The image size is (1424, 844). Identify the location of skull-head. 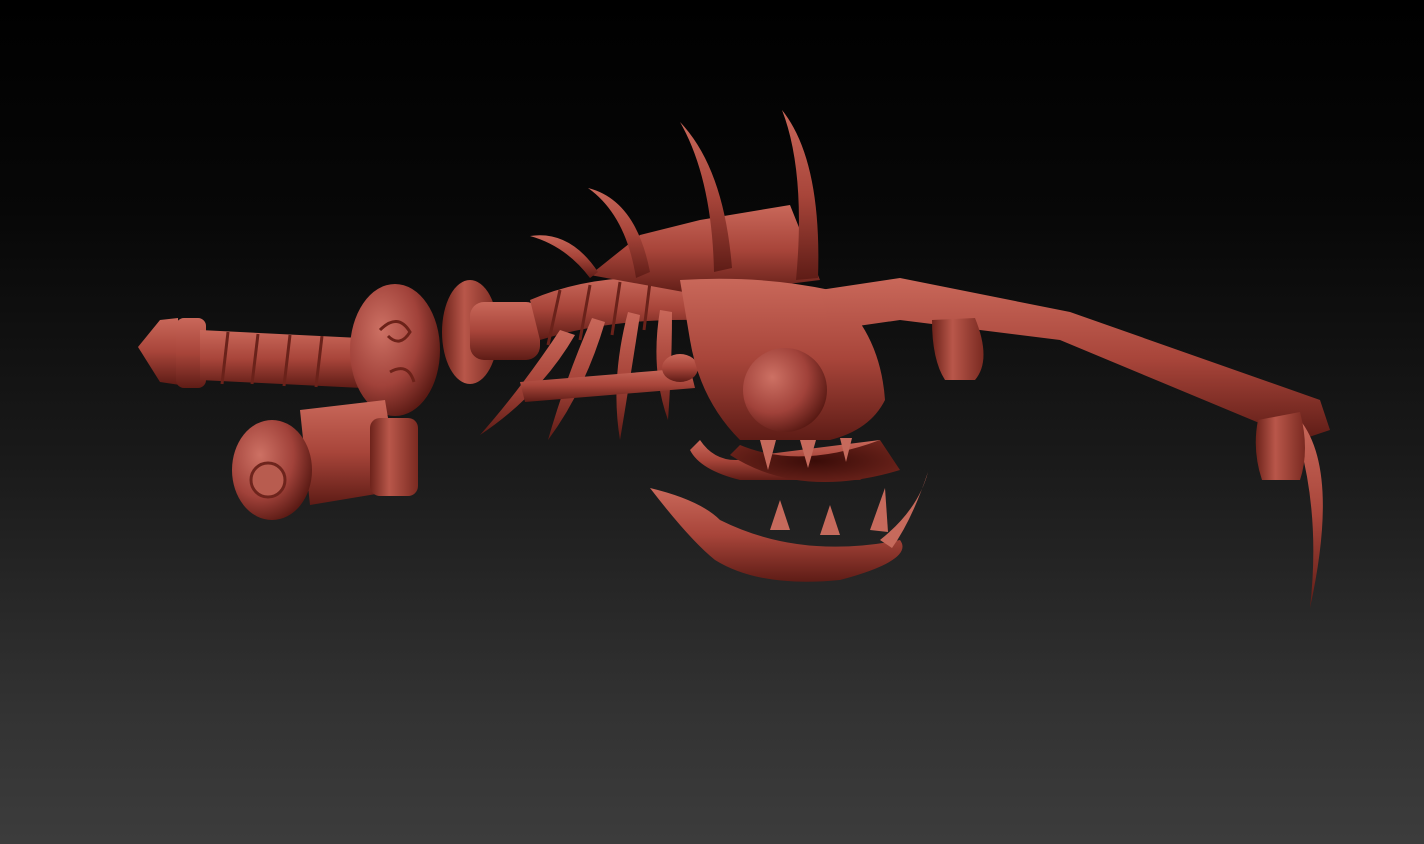
(789, 430).